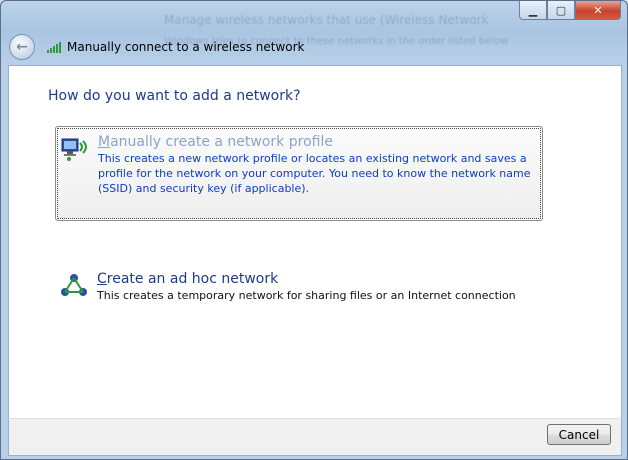  What do you see at coordinates (215, 142) in the screenshot?
I see `option-manual-profile-title: Manually create a network profile` at bounding box center [215, 142].